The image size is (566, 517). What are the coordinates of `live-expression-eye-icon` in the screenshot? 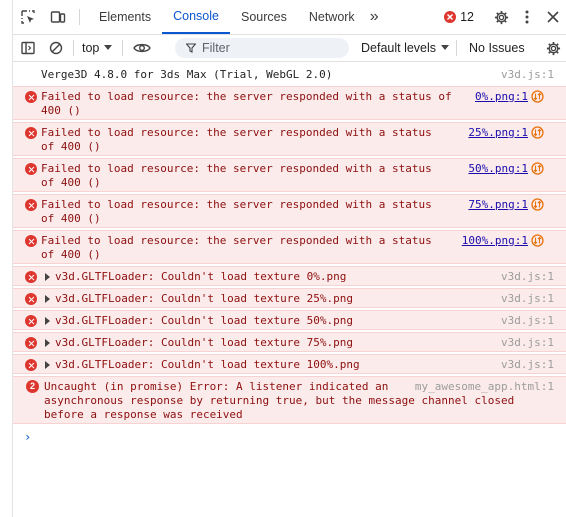 It's located at (142, 48).